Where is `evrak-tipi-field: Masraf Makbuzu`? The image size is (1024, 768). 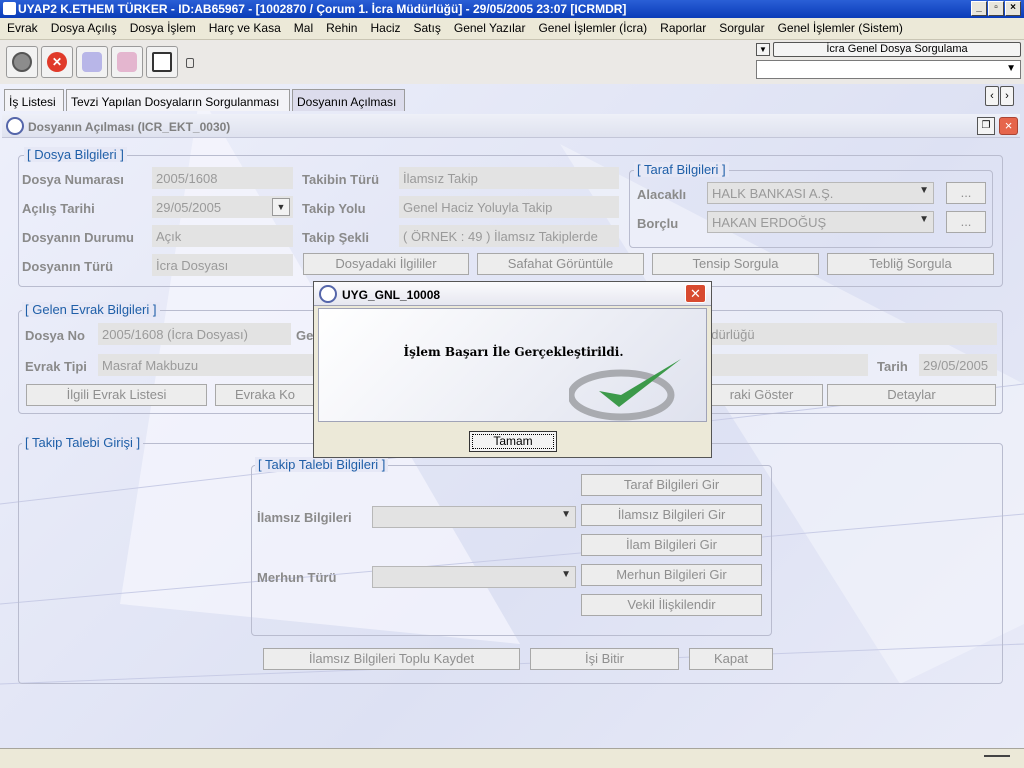
evrak-tipi-field: Masraf Makbuzu is located at coordinates (205, 365).